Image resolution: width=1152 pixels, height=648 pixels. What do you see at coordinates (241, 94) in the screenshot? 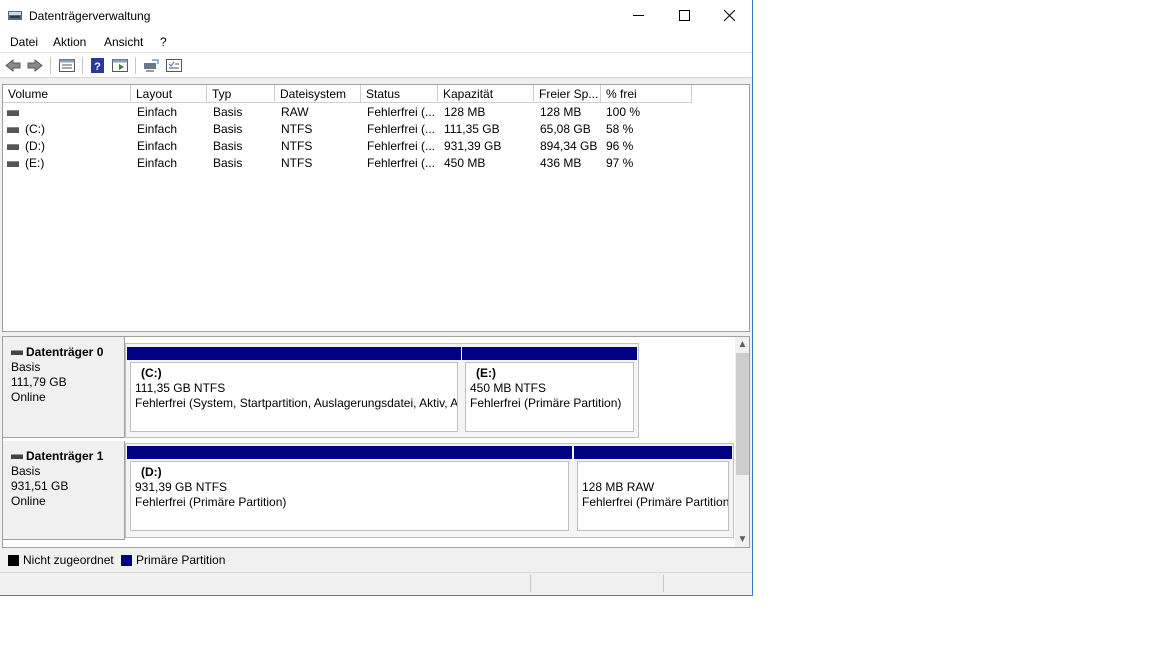
I see `column-header-typ: Typ` at bounding box center [241, 94].